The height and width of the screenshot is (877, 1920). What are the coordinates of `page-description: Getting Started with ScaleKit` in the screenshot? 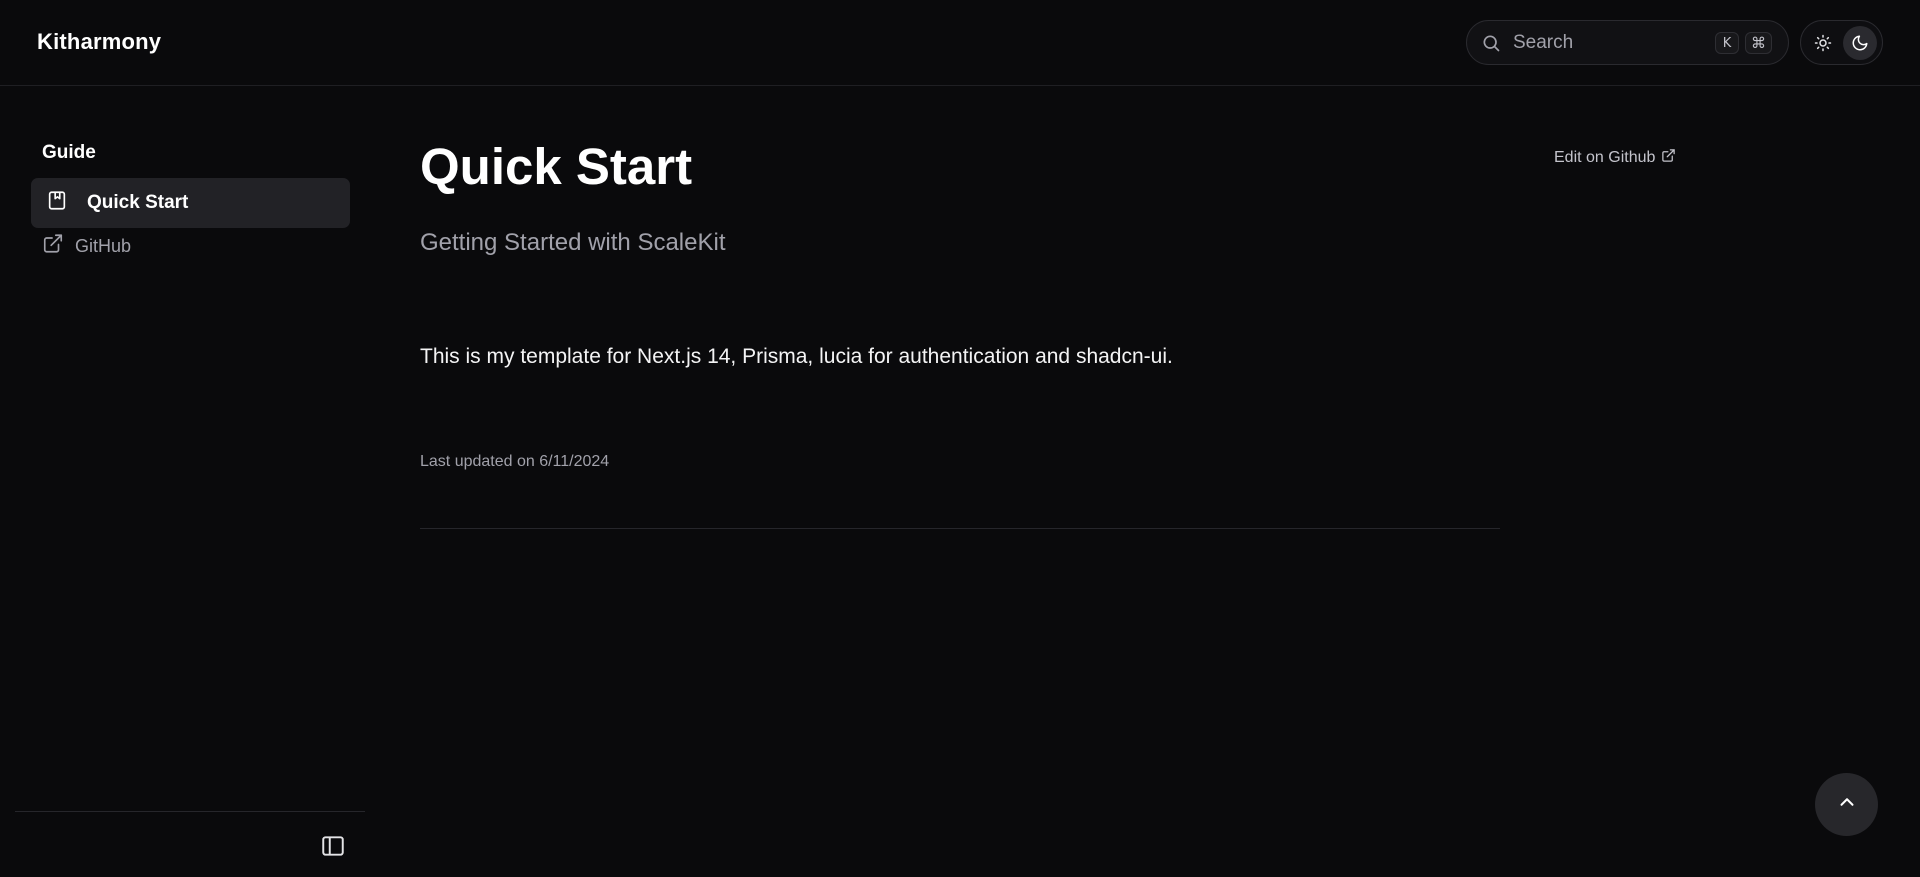 It's located at (573, 242).